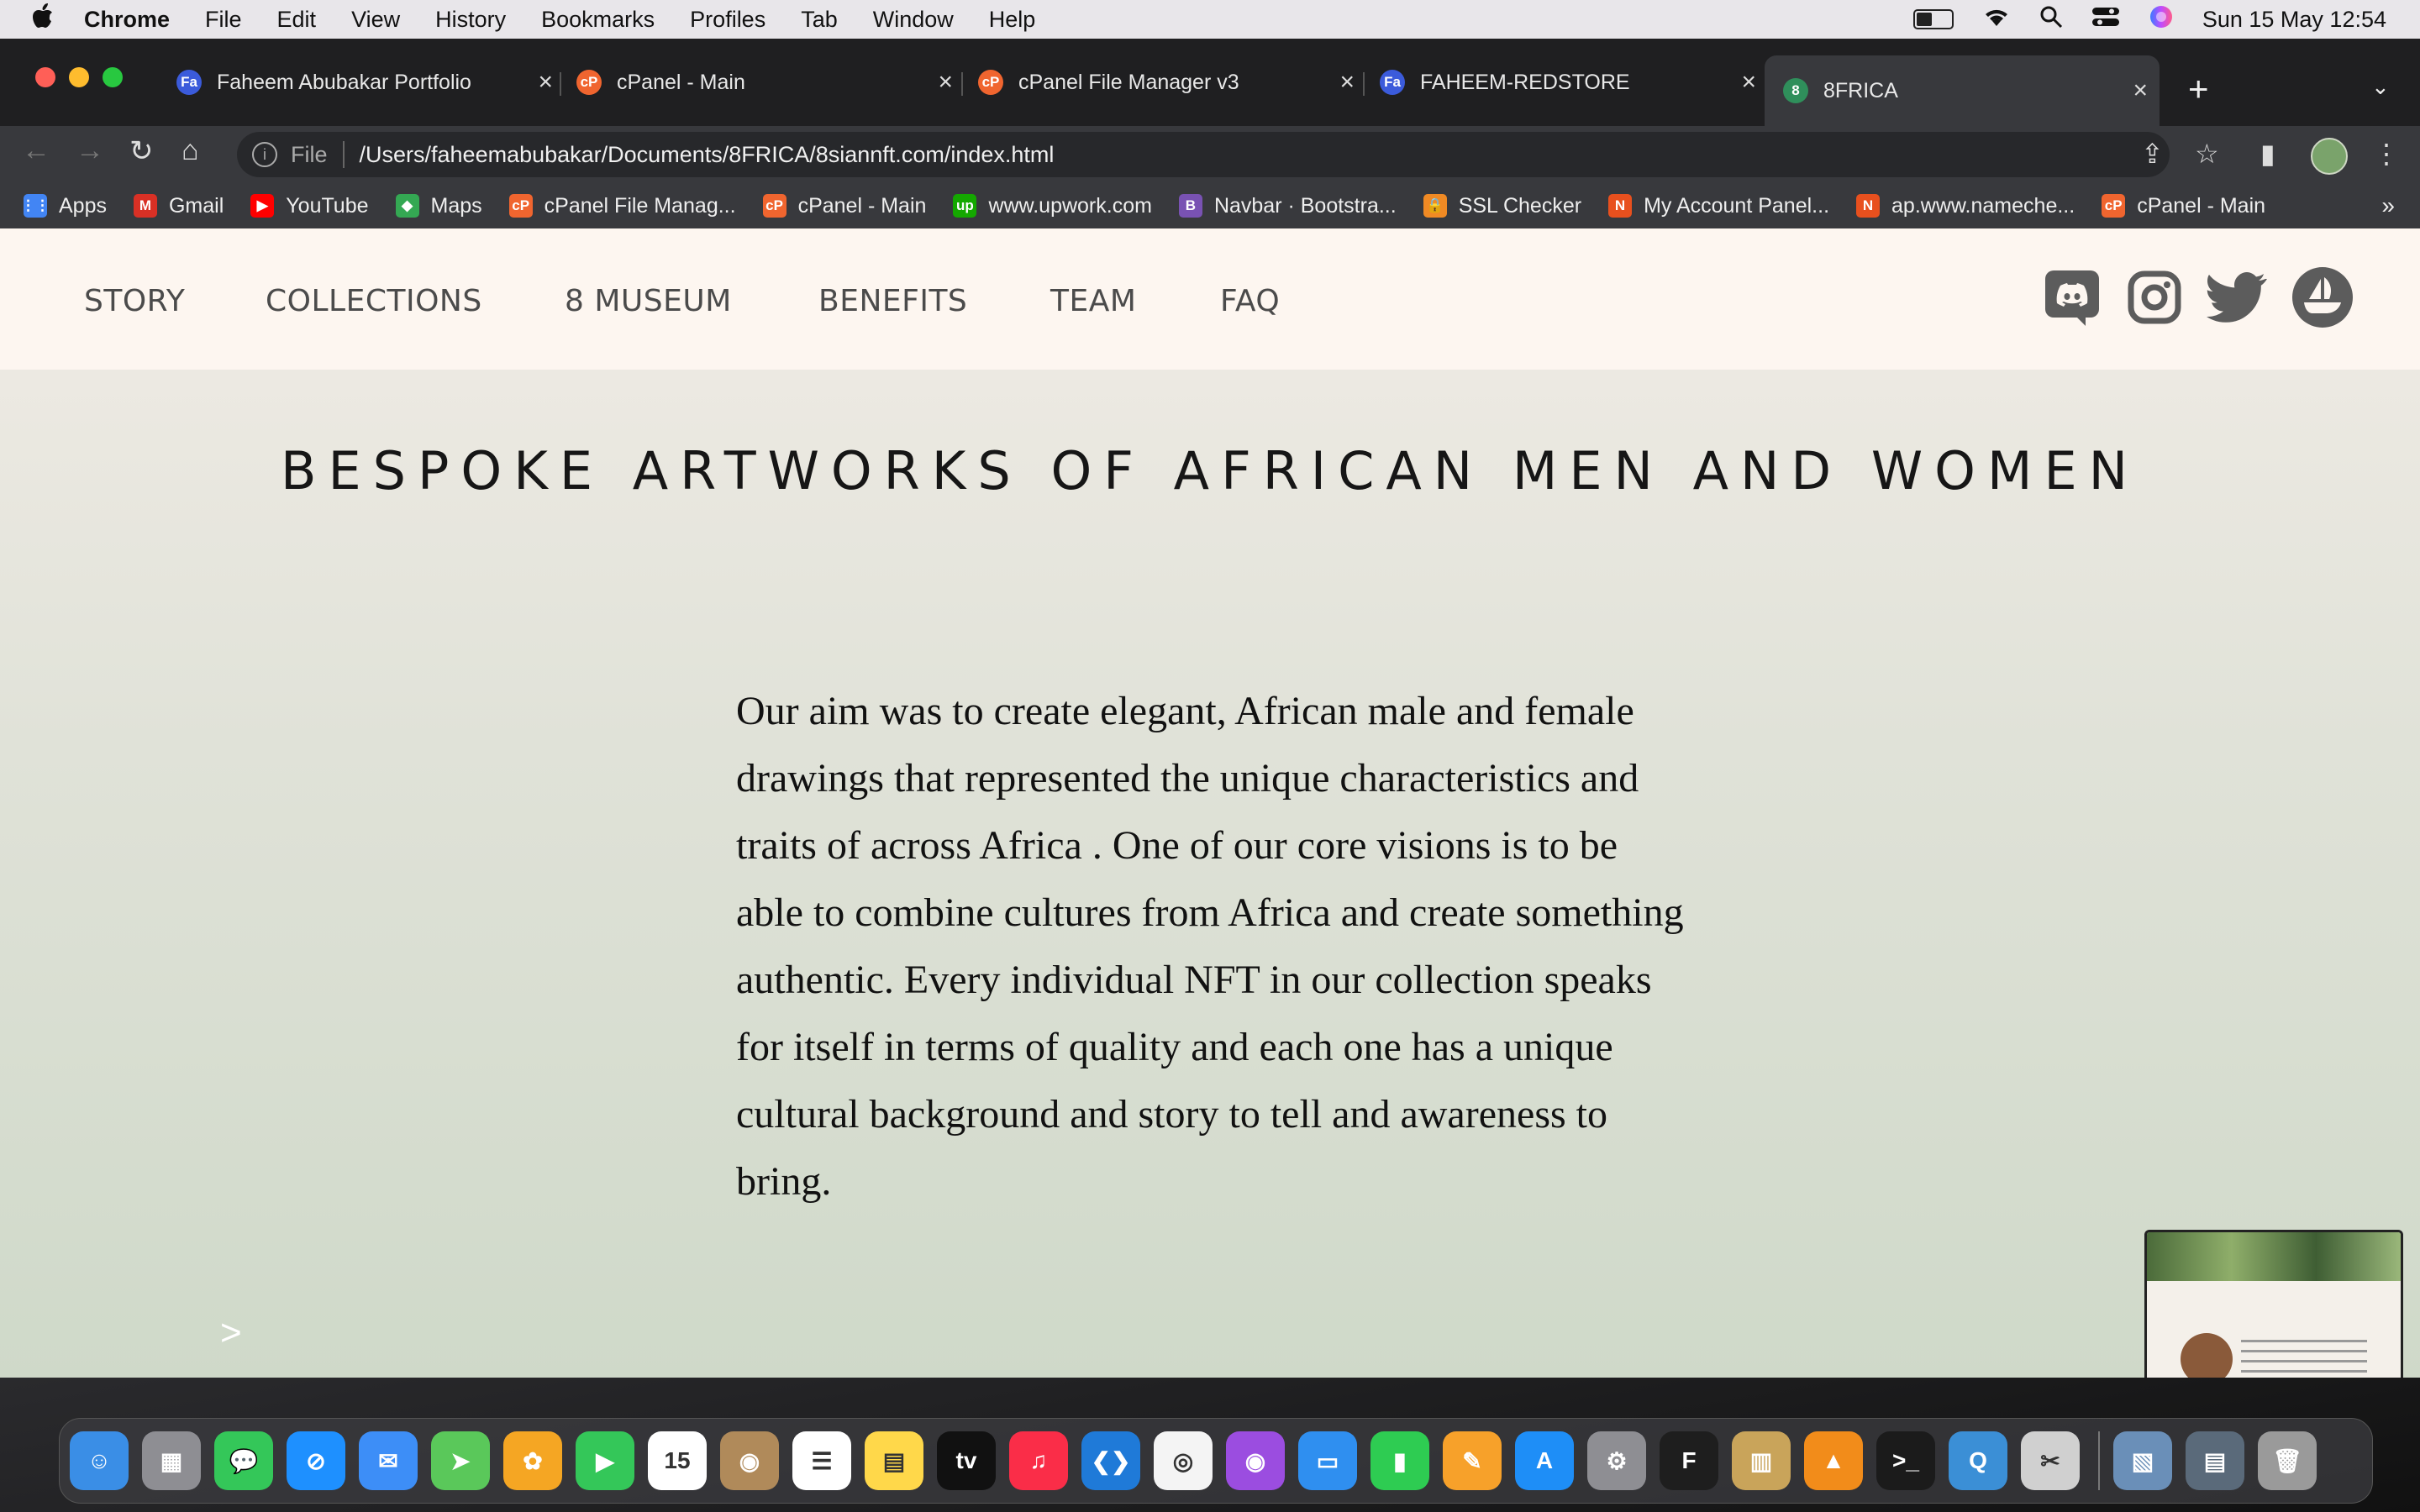 The height and width of the screenshot is (1512, 2420). What do you see at coordinates (127, 20) in the screenshot?
I see `menu-chrome: Chrome` at bounding box center [127, 20].